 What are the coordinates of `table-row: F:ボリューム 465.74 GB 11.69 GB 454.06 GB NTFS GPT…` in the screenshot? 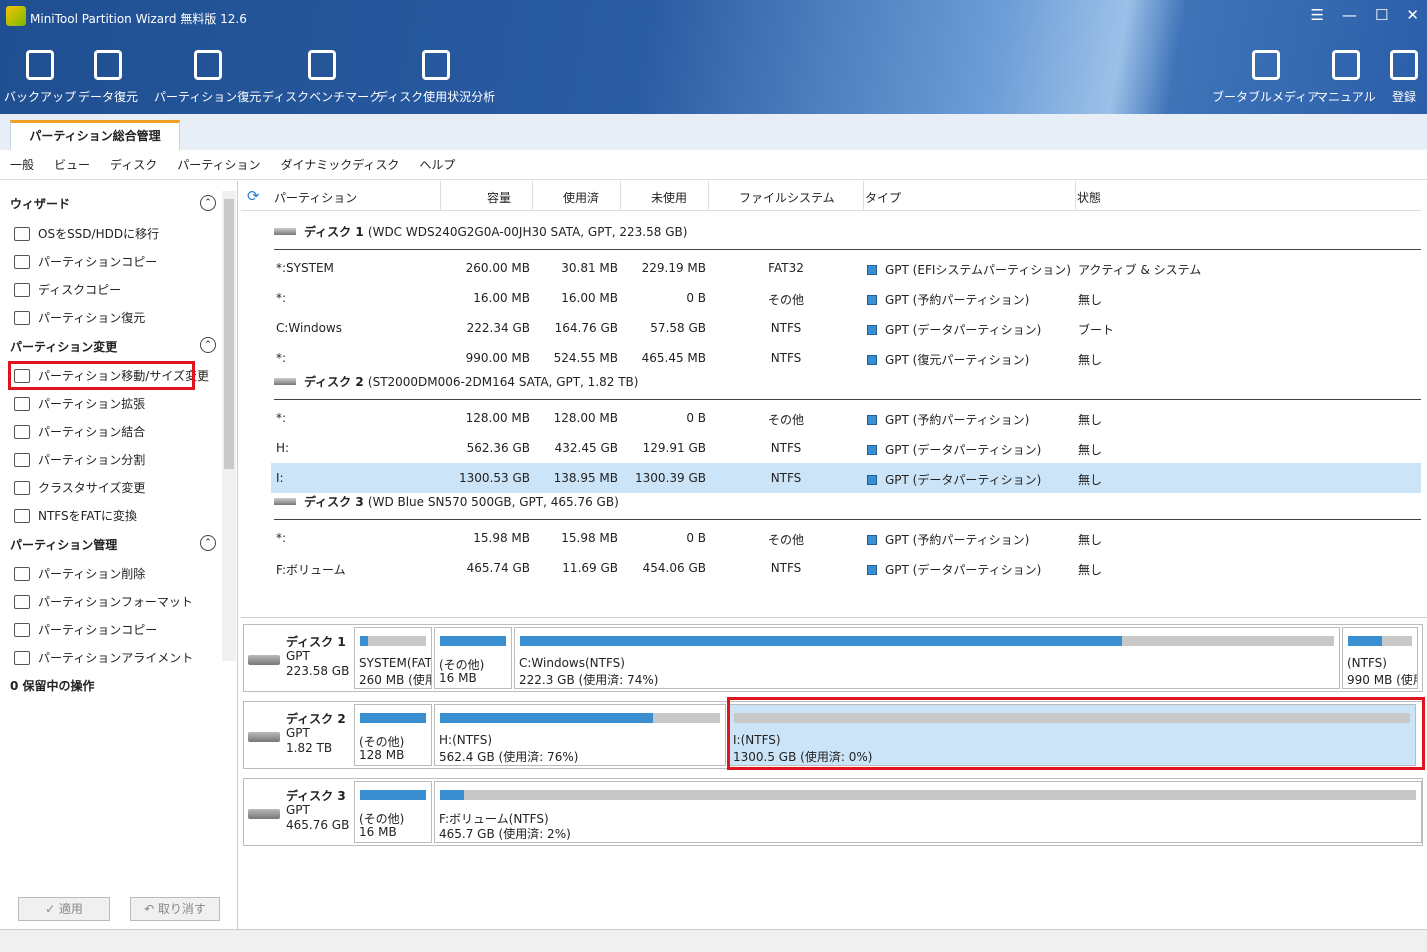 It's located at (846, 568).